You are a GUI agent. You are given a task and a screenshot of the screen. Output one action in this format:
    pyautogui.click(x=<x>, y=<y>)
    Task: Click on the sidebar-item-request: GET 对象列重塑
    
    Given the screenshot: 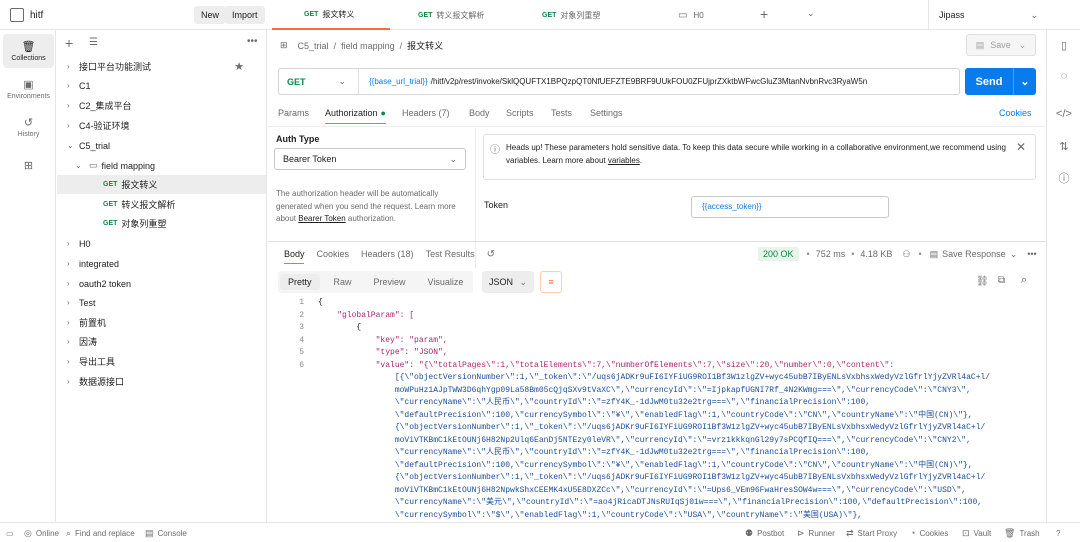 What is the action you would take?
    pyautogui.click(x=161, y=223)
    